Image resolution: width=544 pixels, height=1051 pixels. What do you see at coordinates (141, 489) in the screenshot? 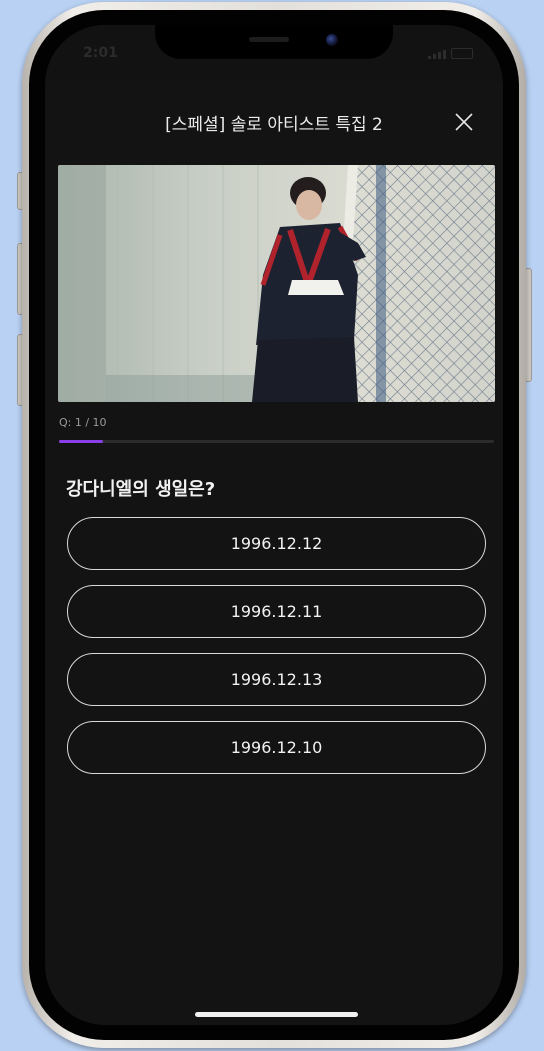
I see `question-text: 강다니엘의 생일은?` at bounding box center [141, 489].